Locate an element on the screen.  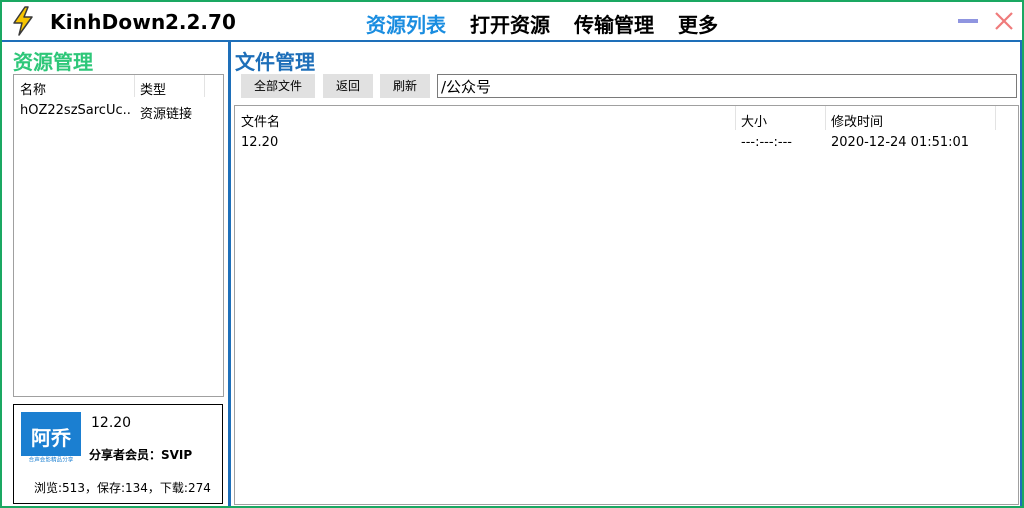
nav-open-resource: 打开资源 is located at coordinates (510, 23).